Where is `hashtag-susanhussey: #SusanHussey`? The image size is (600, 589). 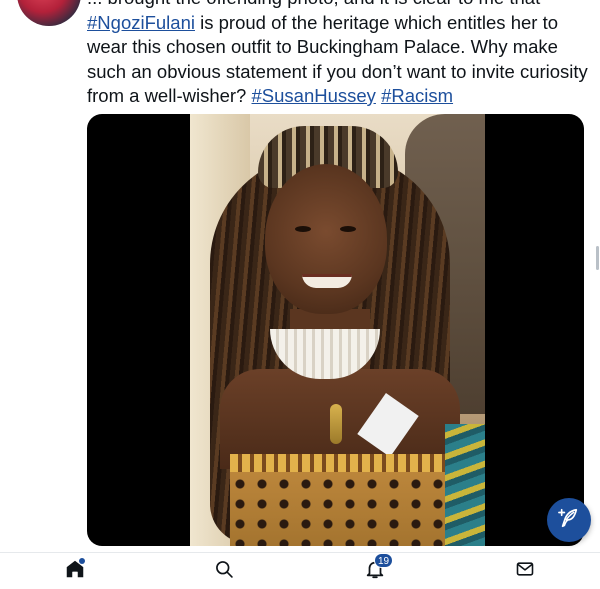
hashtag-susanhussey: #SusanHussey is located at coordinates (314, 95).